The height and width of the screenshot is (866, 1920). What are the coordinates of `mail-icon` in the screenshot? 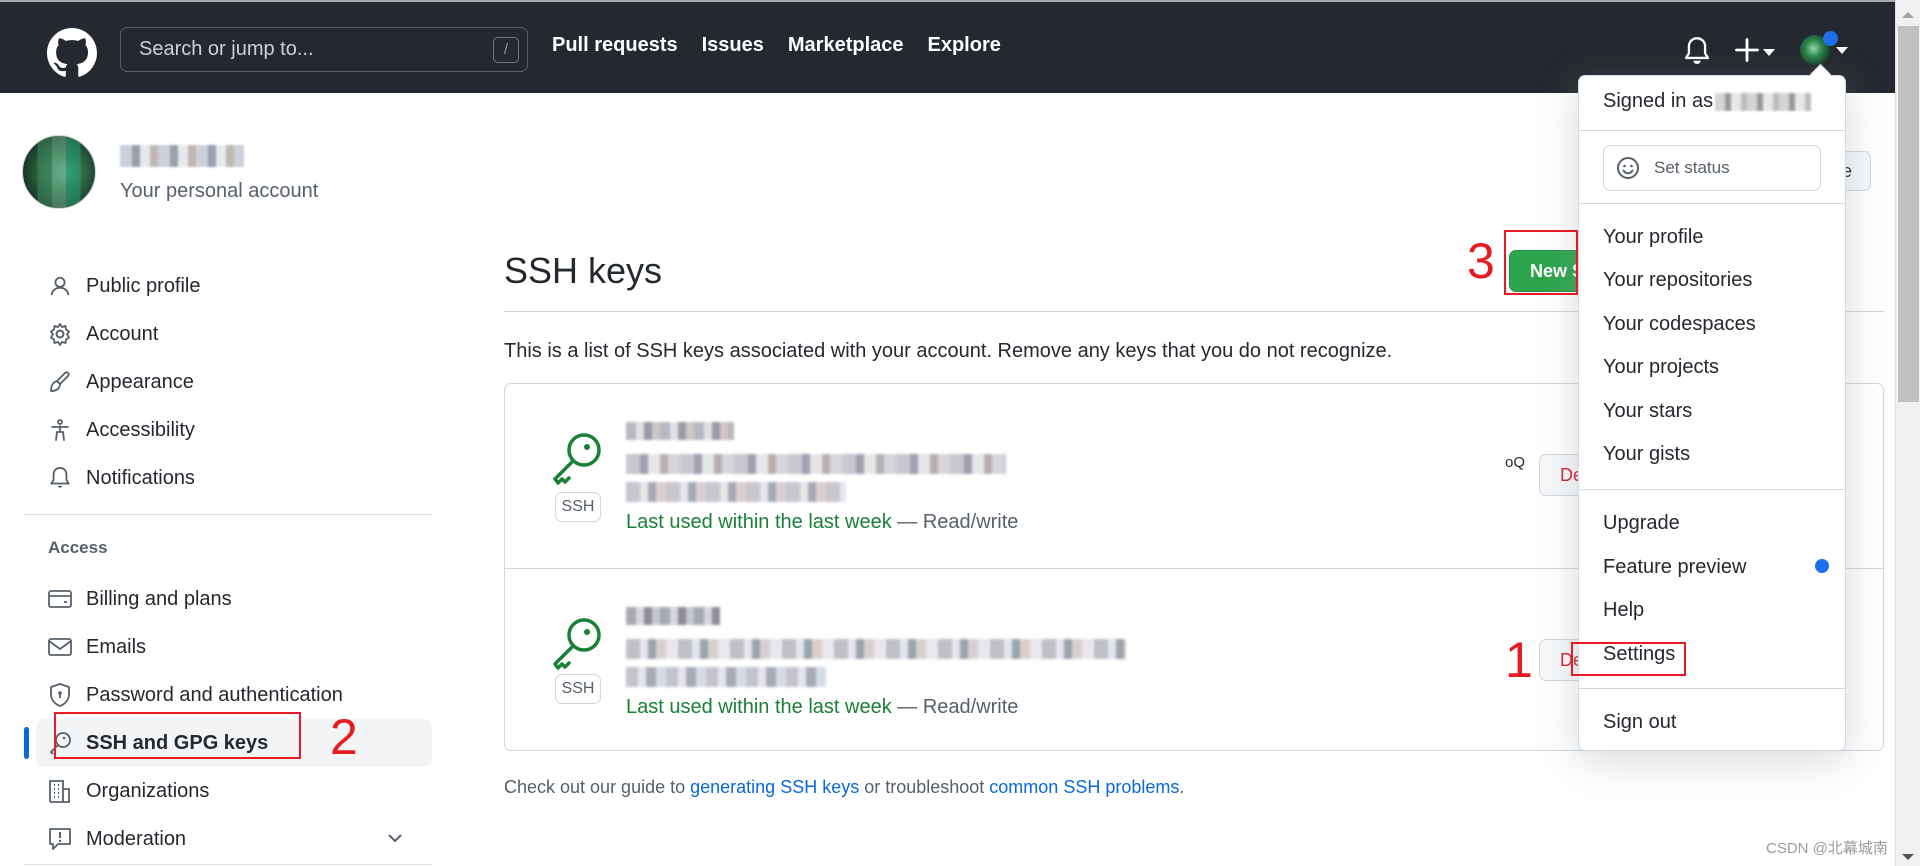 It's located at (60, 647).